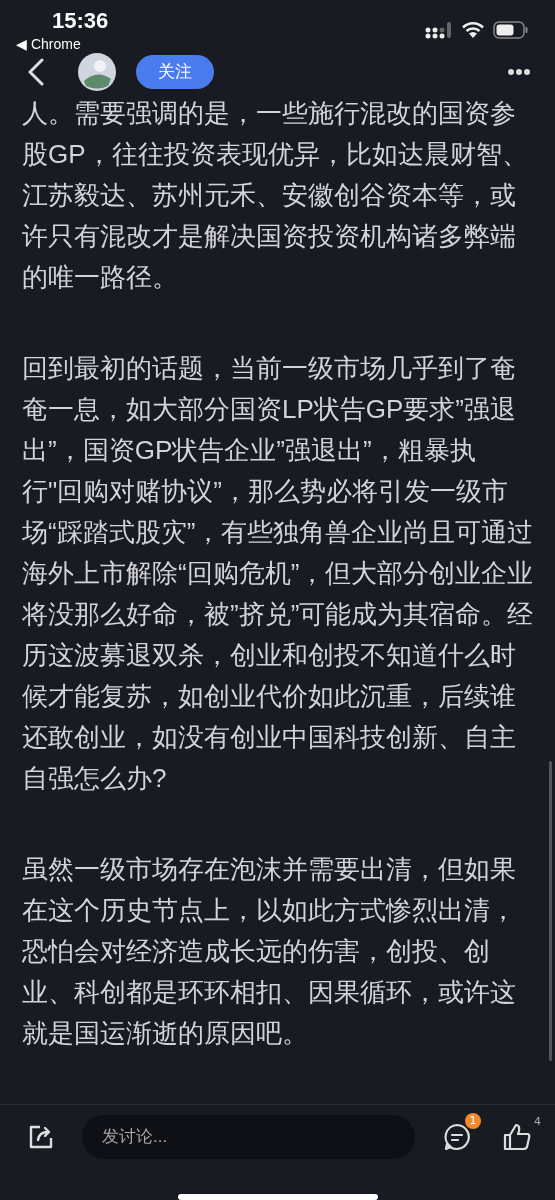 This screenshot has height=1200, width=555. I want to click on back-to-app-link: ◀ Chrome, so click(62, 44).